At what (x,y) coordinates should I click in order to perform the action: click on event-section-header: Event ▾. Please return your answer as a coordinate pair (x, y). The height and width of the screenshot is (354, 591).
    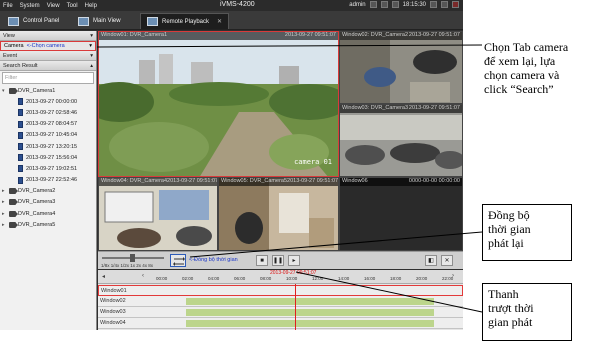
    Looking at the image, I should click on (48, 56).